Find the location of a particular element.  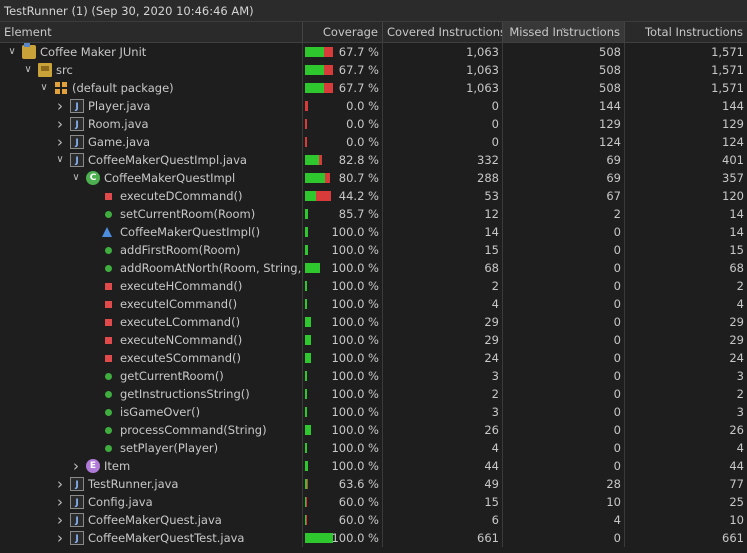

element-cell: executeLCommand() is located at coordinates (151, 322).